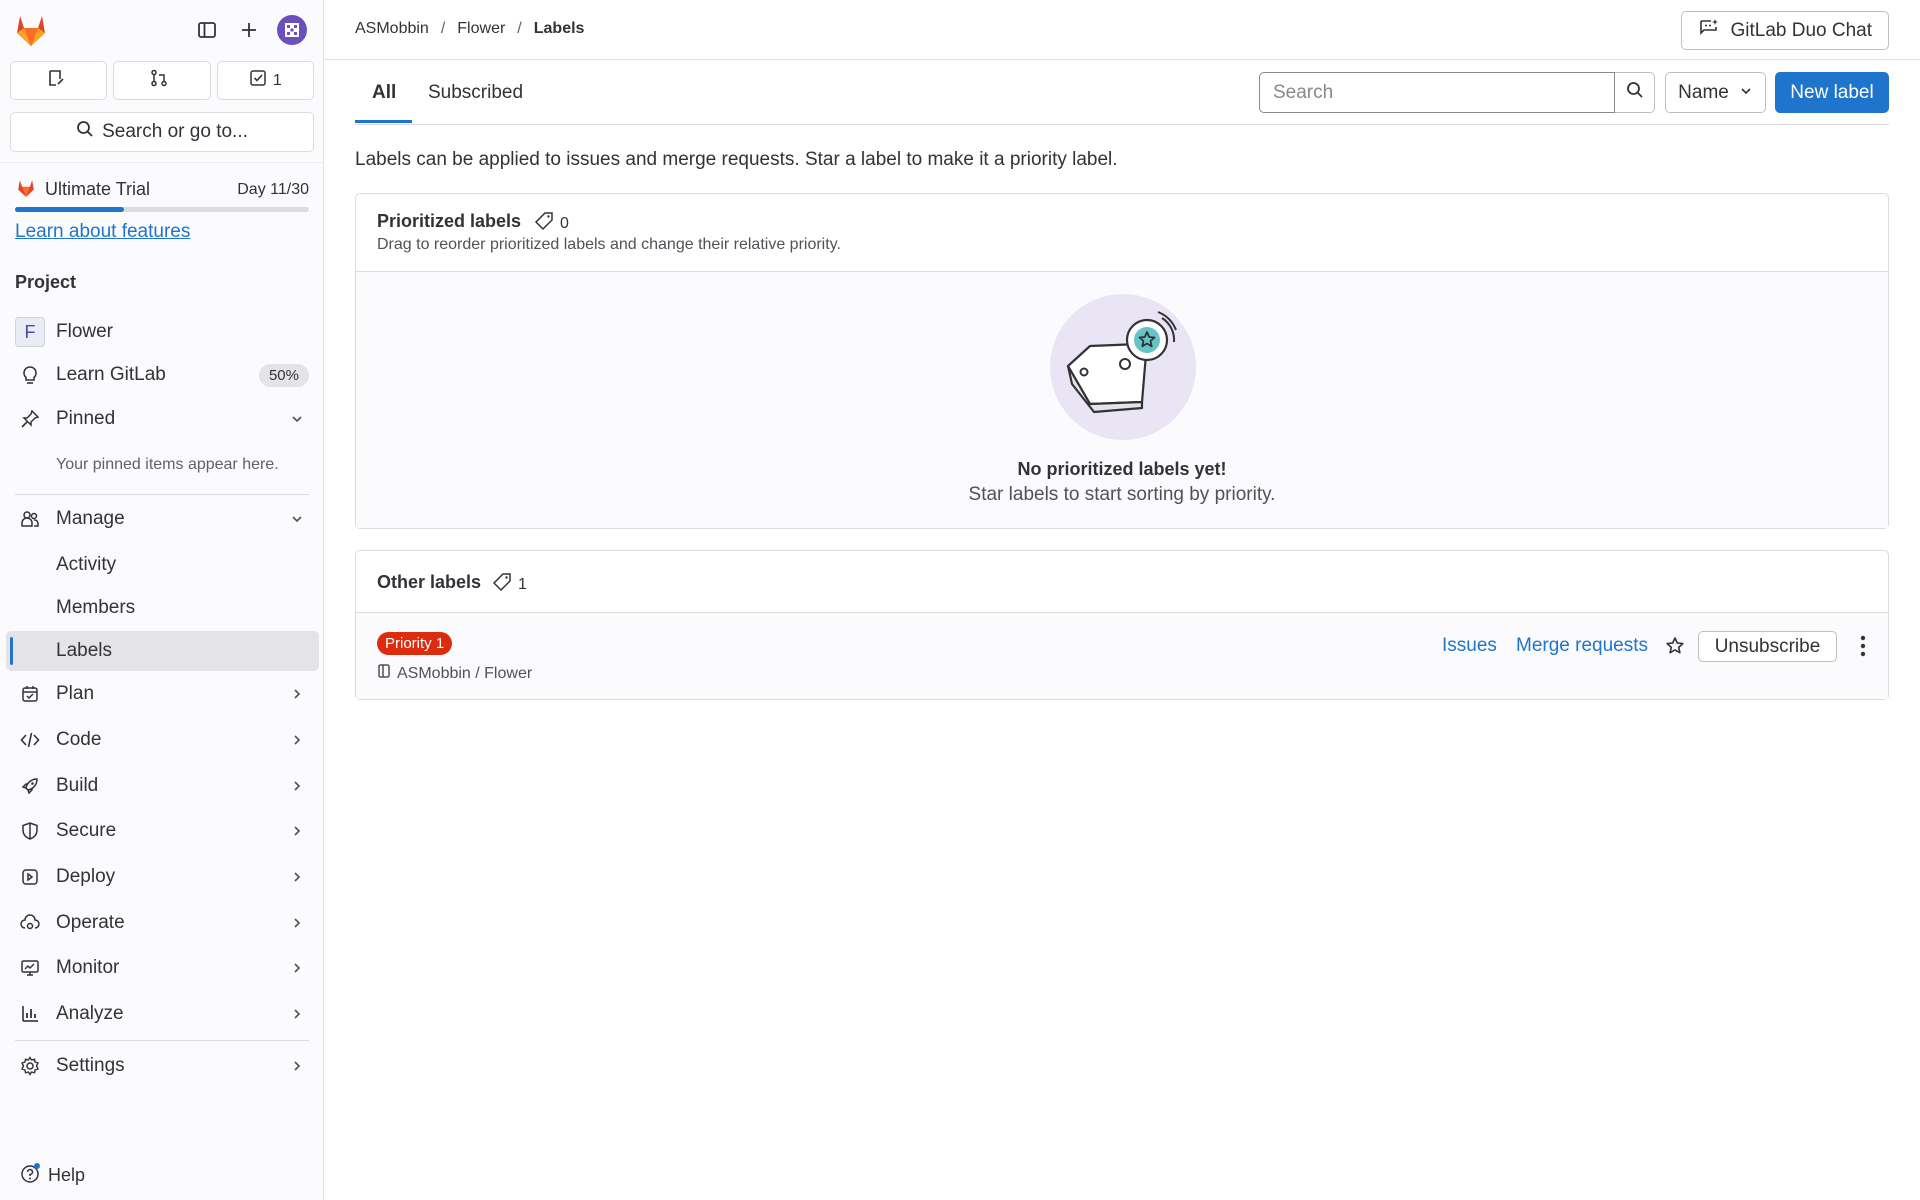 The height and width of the screenshot is (1200, 1920). What do you see at coordinates (384, 673) in the screenshot?
I see `project-icon` at bounding box center [384, 673].